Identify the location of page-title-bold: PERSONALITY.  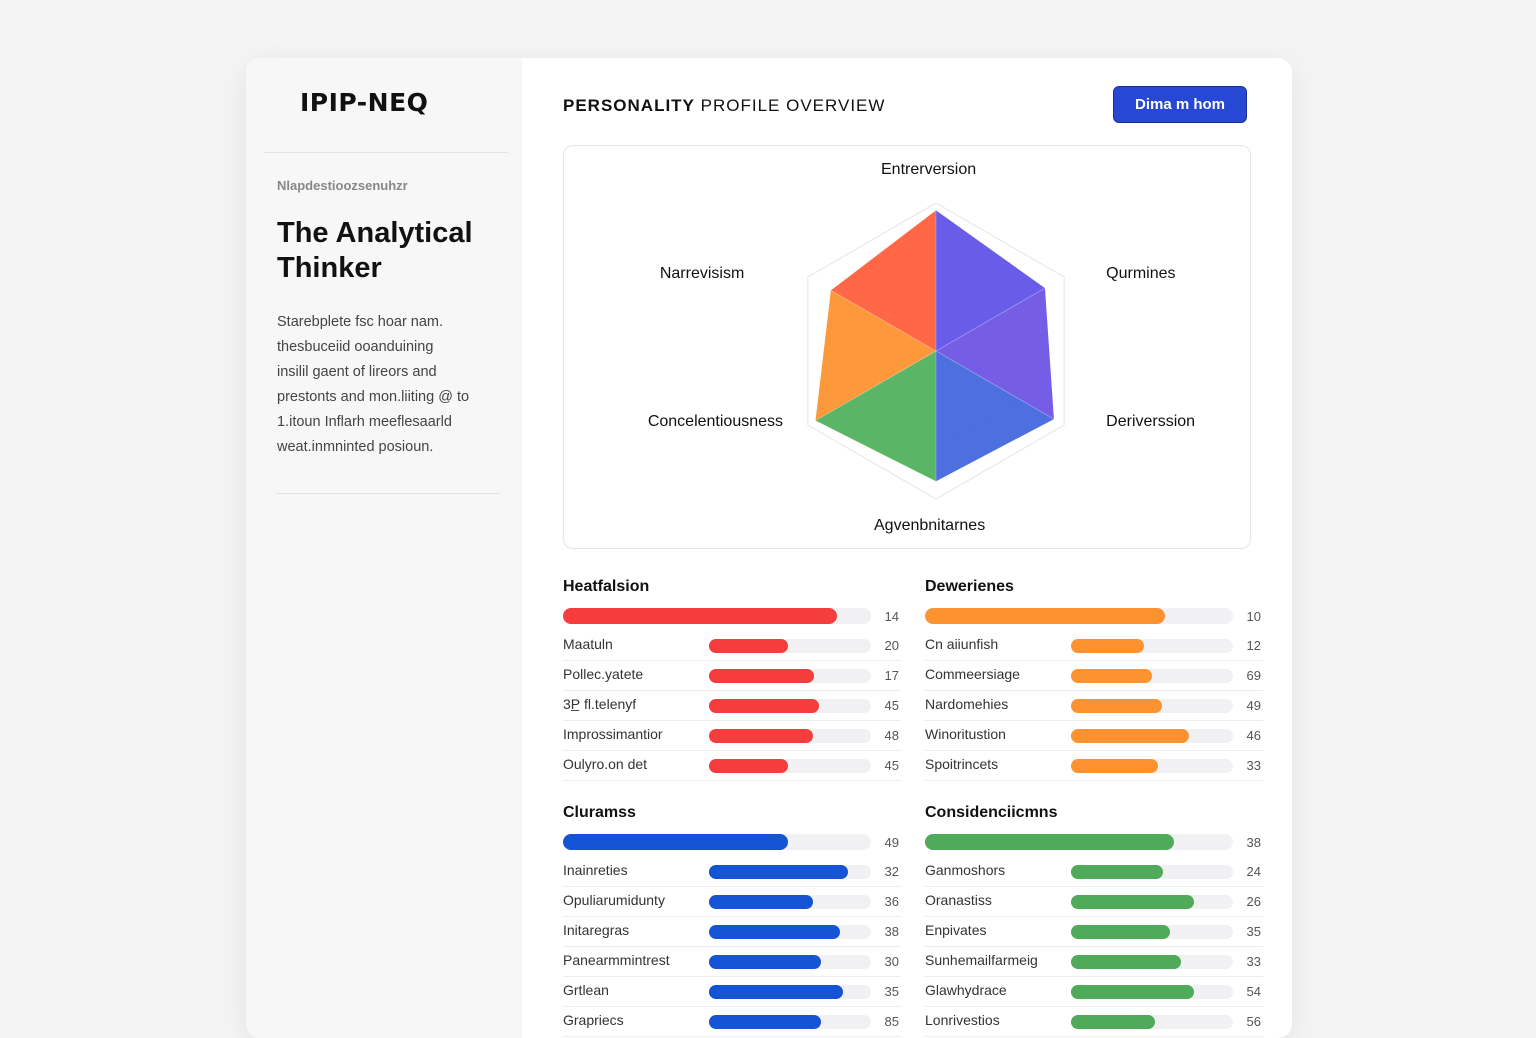
(629, 105).